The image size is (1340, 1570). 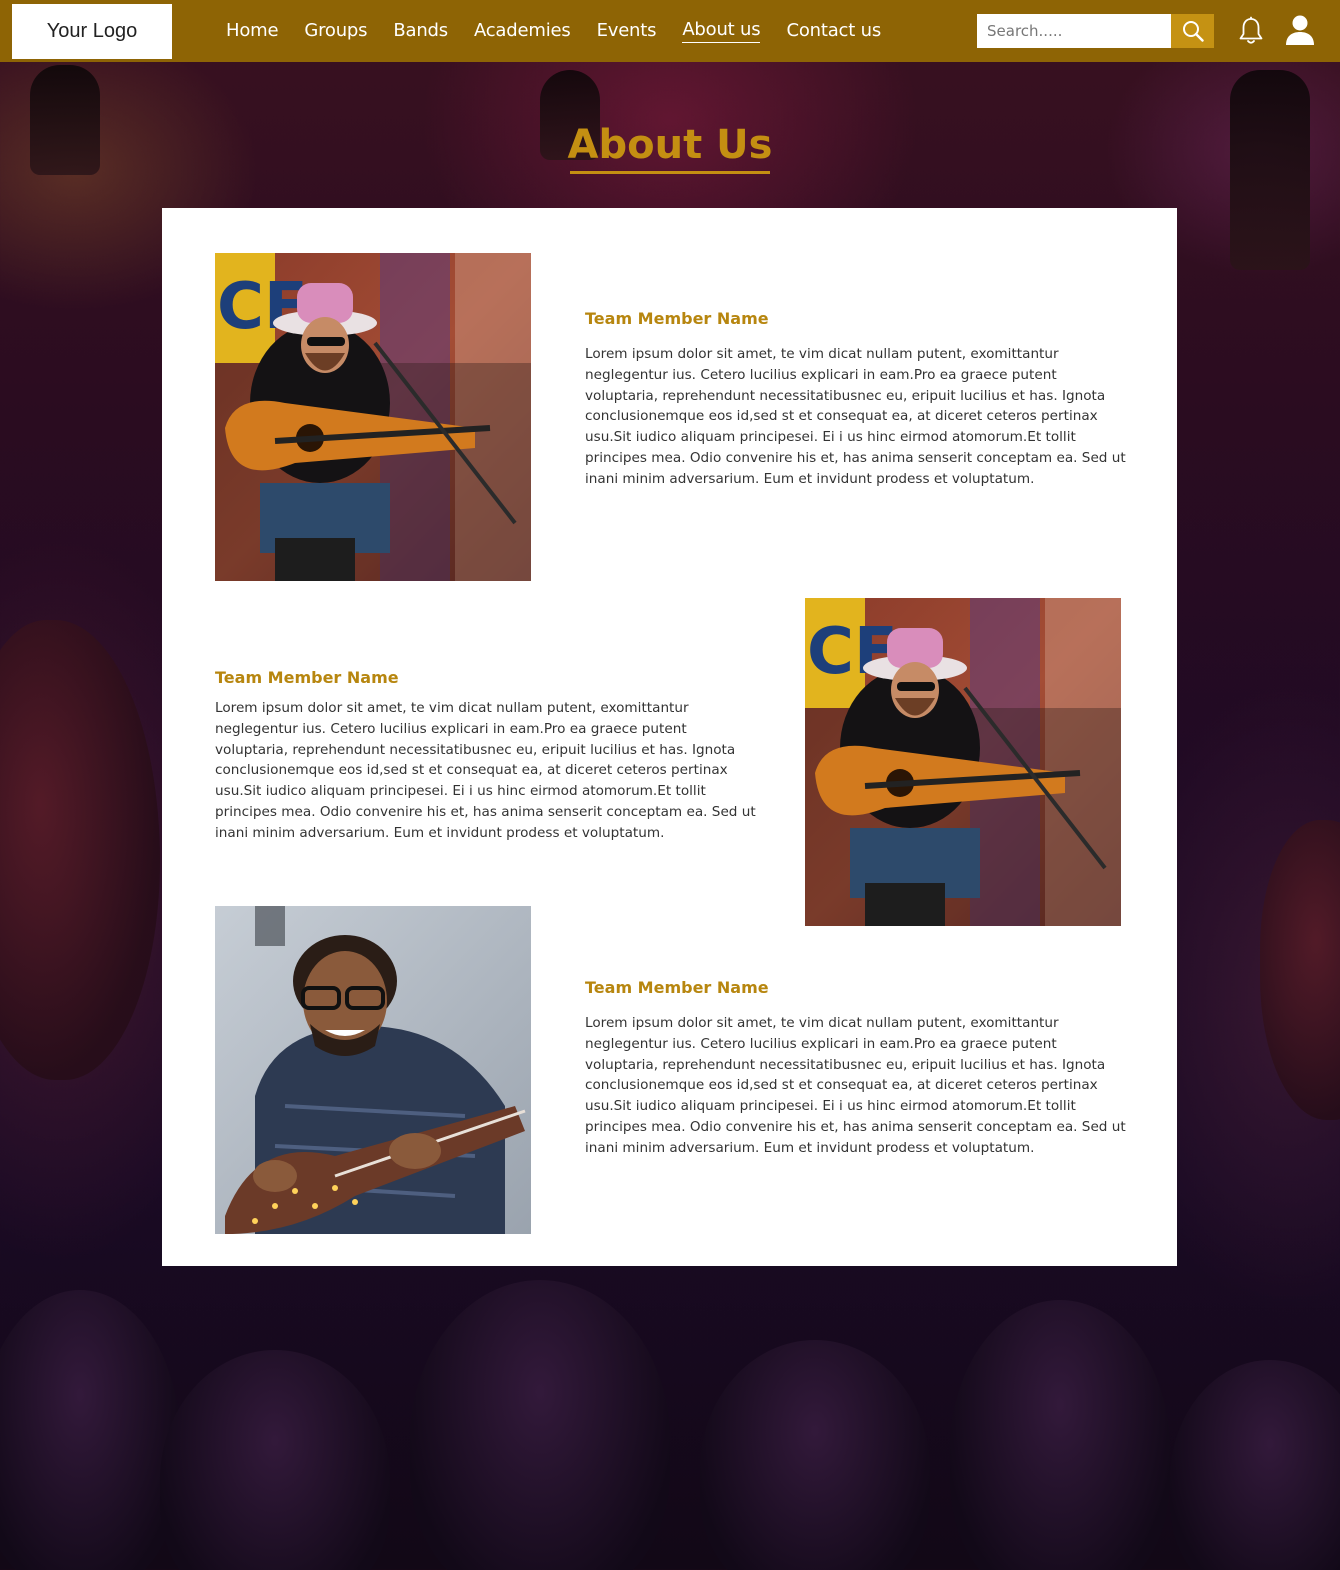 What do you see at coordinates (1300, 30) in the screenshot?
I see `user-icon` at bounding box center [1300, 30].